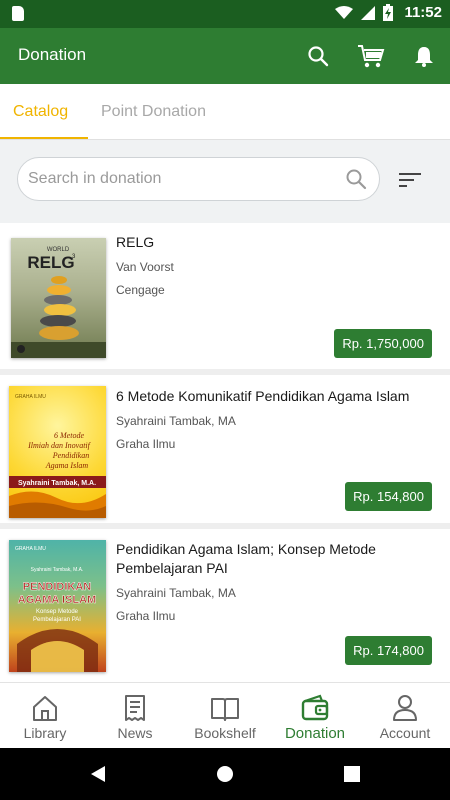 Image resolution: width=450 pixels, height=800 pixels. Describe the element at coordinates (225, 733) in the screenshot. I see `nav-label: Bookshelf` at that location.